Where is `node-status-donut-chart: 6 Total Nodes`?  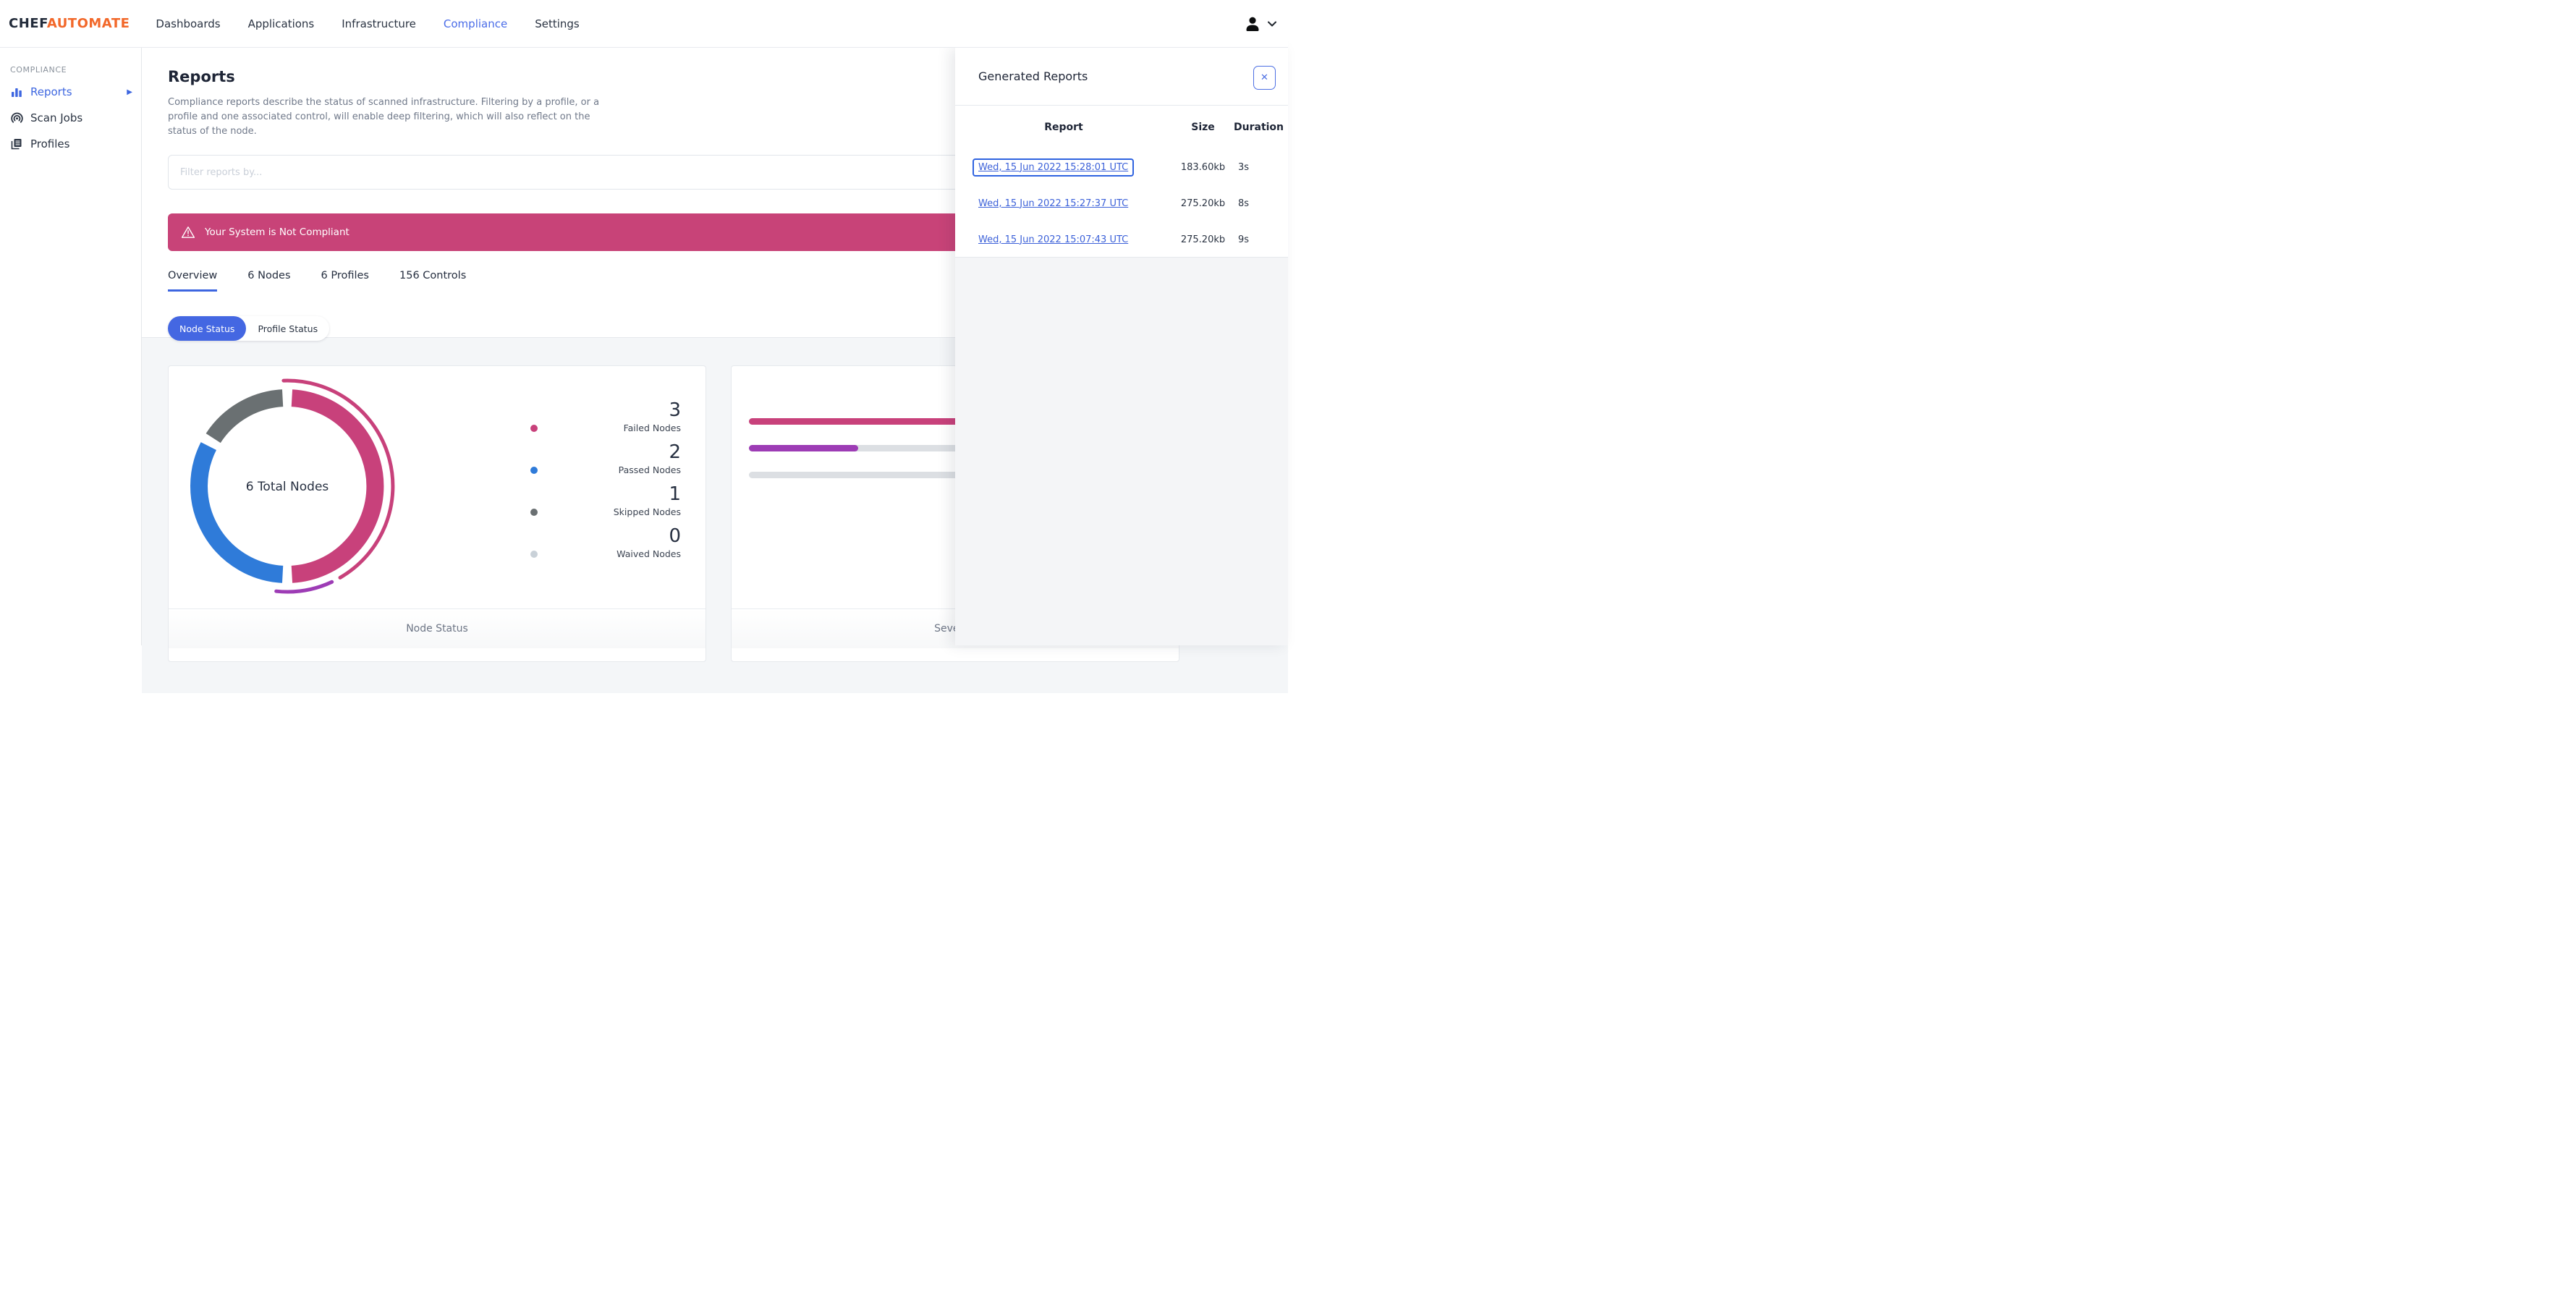
node-status-donut-chart: 6 Total Nodes is located at coordinates (287, 486).